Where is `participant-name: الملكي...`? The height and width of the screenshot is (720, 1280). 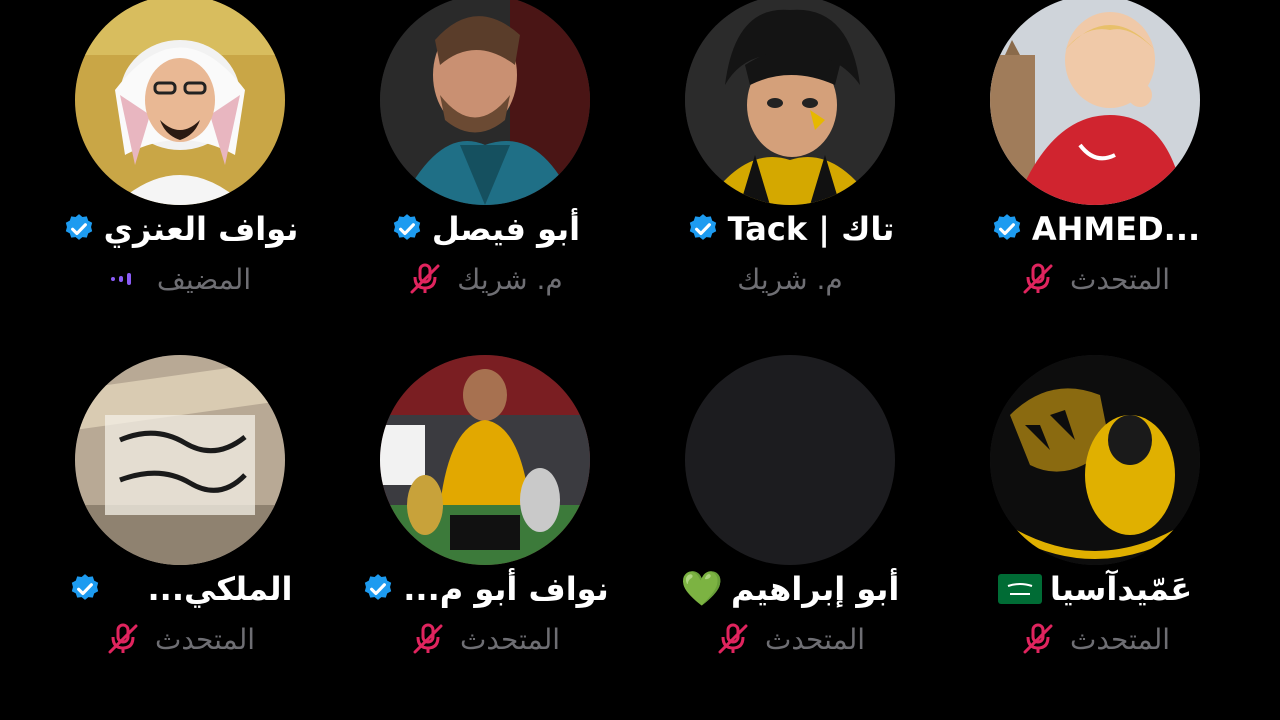 participant-name: الملكي... is located at coordinates (220, 589).